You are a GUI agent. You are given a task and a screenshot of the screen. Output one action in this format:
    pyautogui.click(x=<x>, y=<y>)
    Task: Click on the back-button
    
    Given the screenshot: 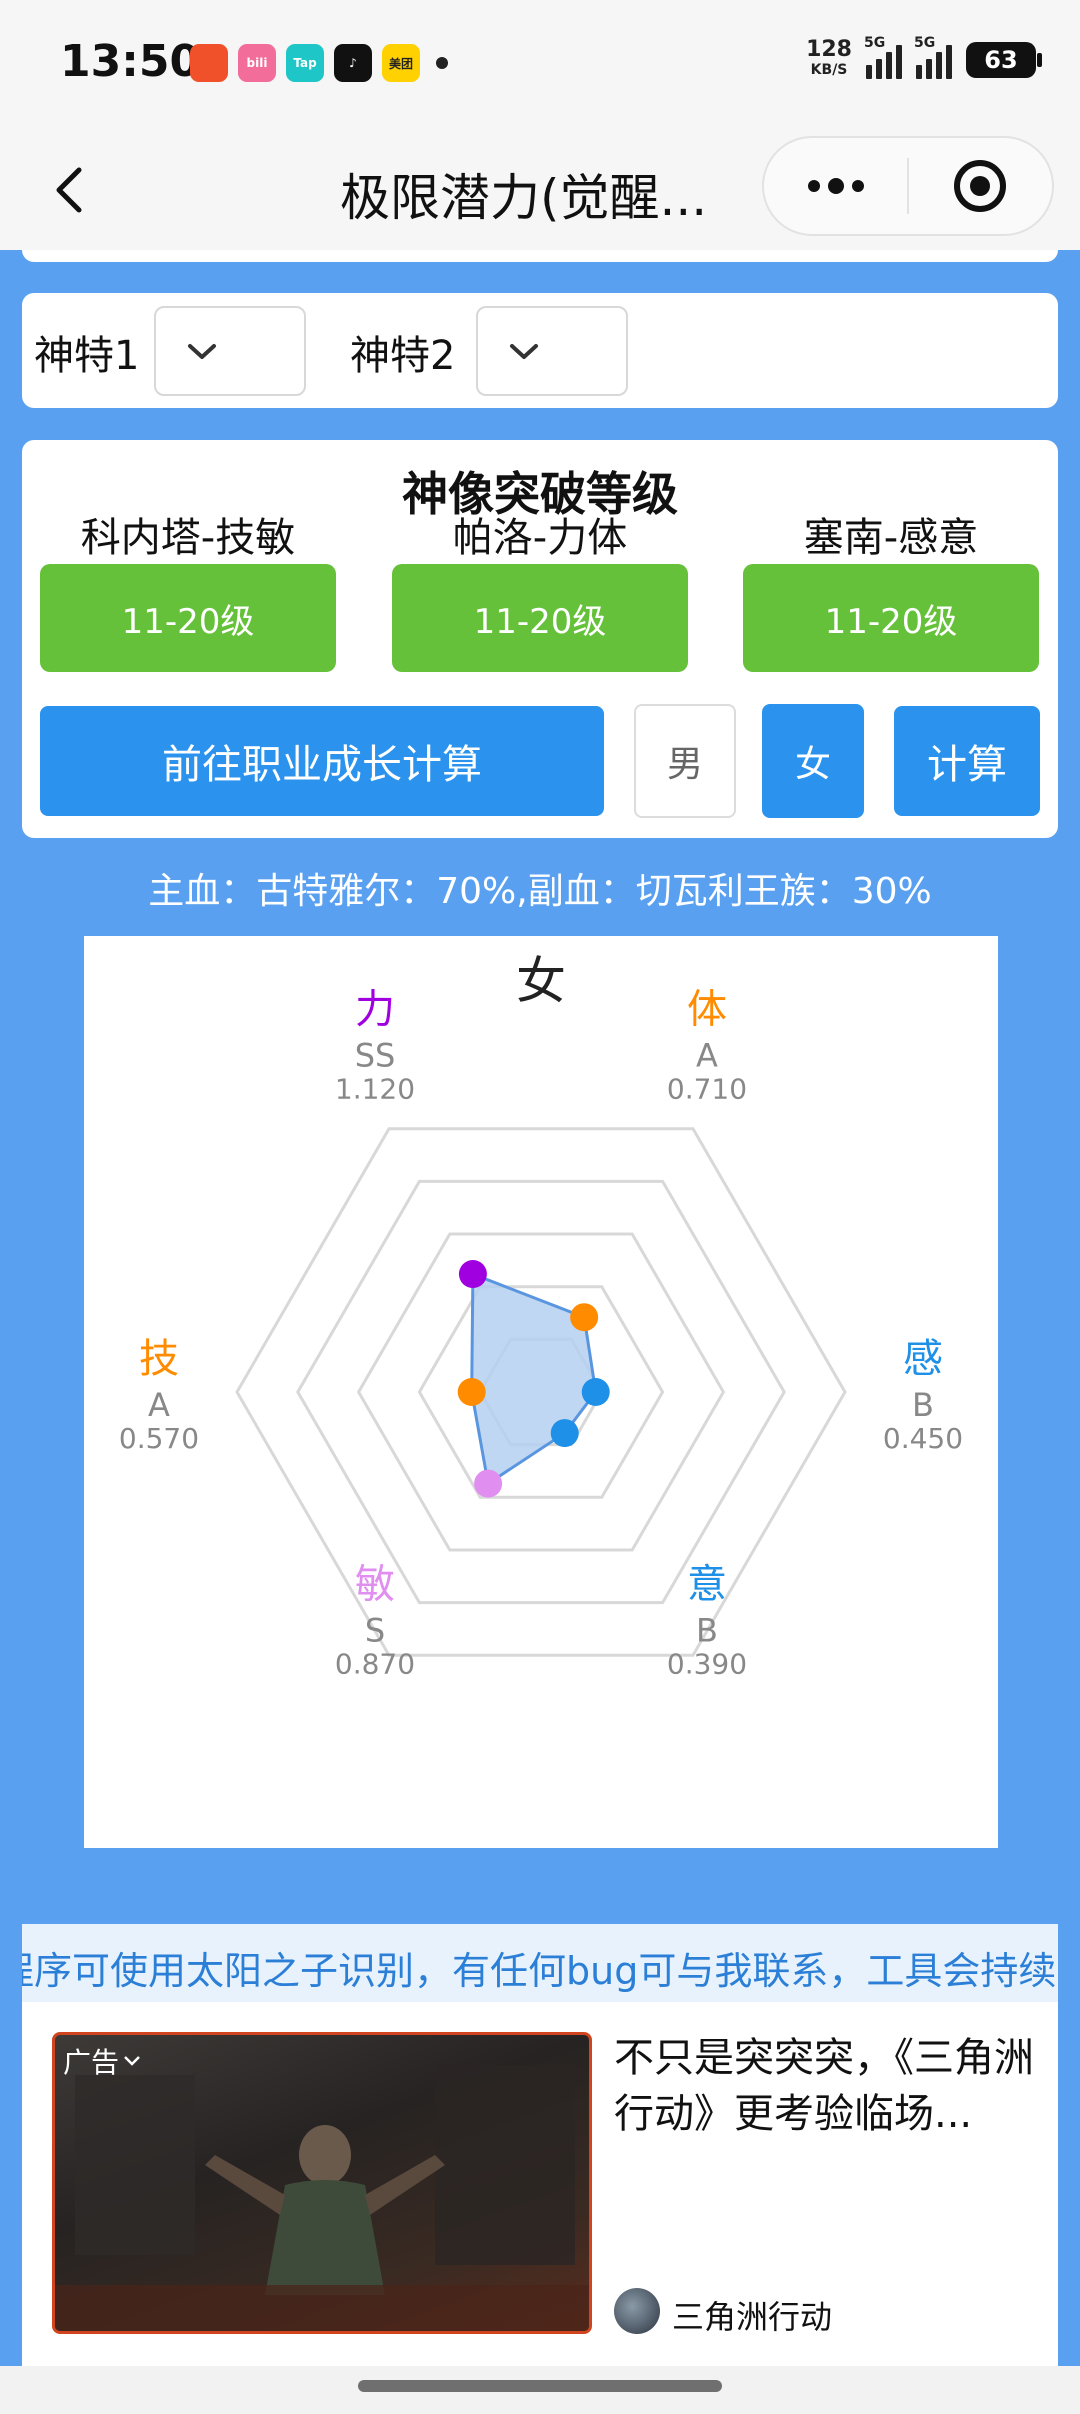 What is the action you would take?
    pyautogui.click(x=68, y=190)
    